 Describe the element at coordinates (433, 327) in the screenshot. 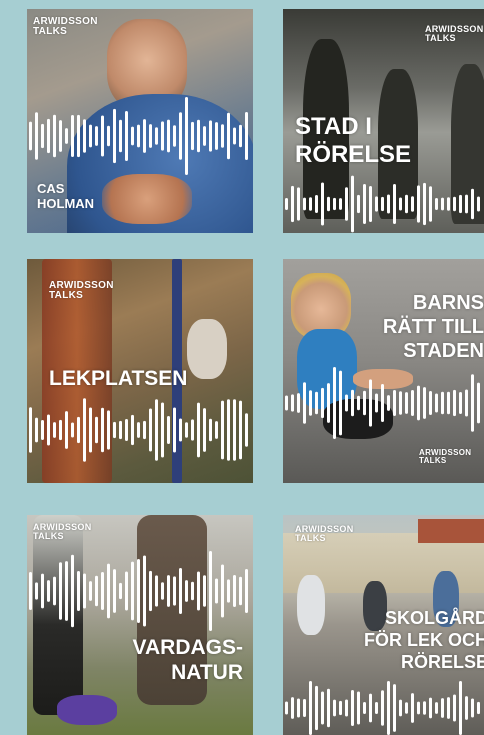

I see `episode-title: BARNS RÄTT TILL STADEN` at that location.